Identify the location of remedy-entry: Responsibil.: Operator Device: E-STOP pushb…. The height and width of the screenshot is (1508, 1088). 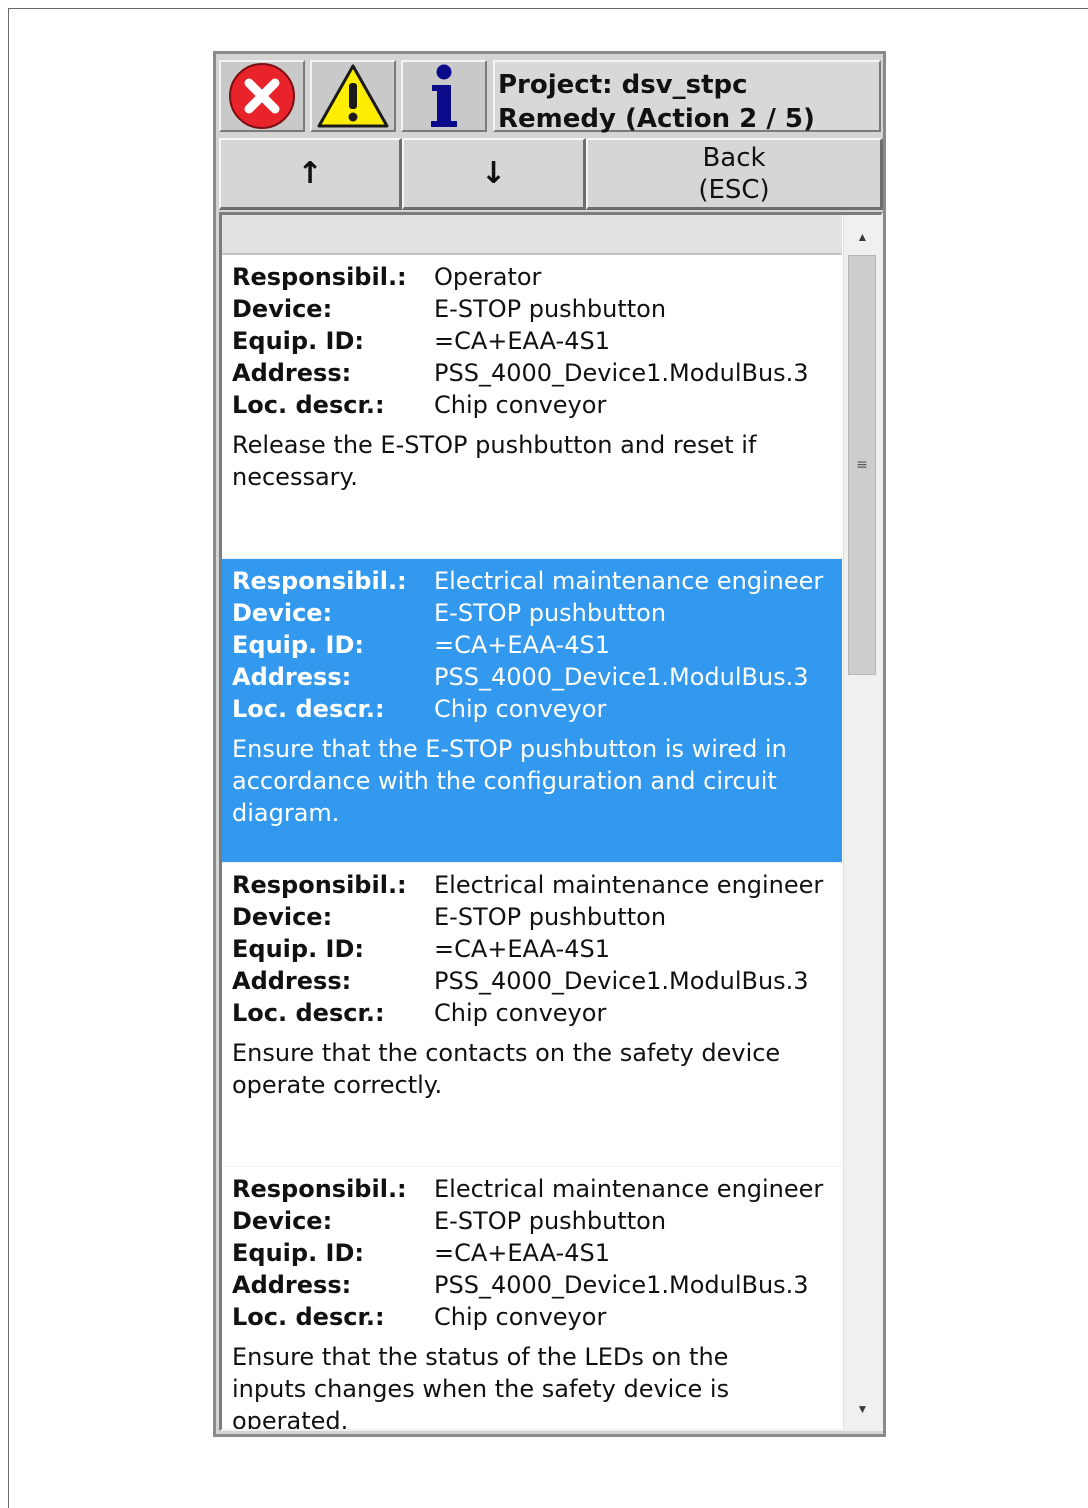
(532, 407).